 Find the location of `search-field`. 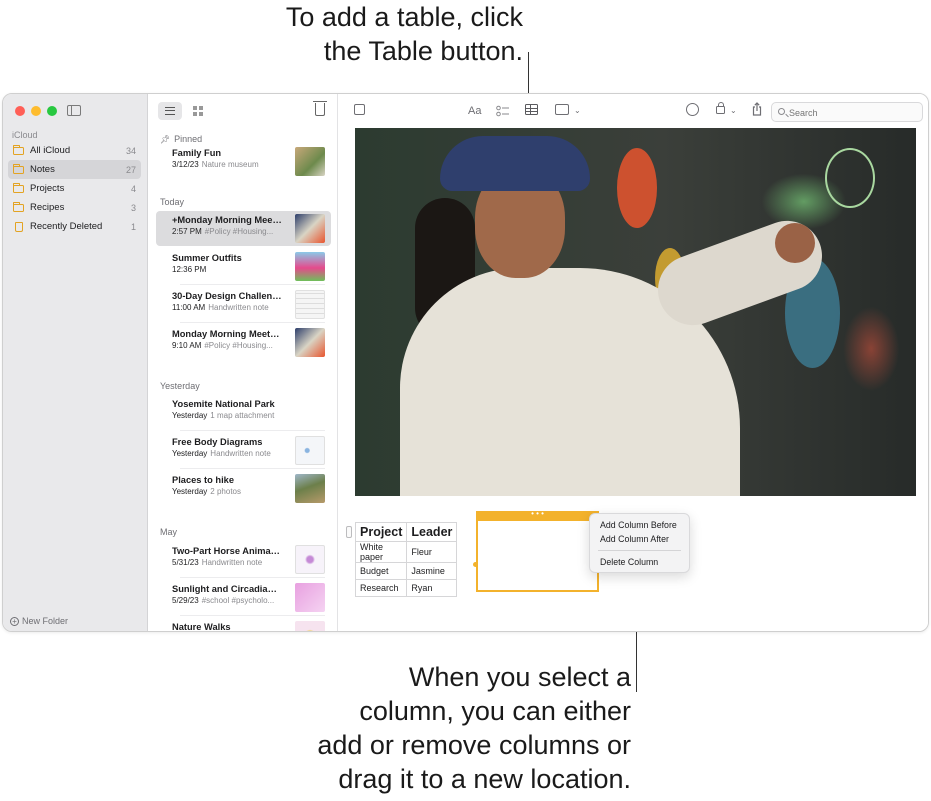

search-field is located at coordinates (847, 112).